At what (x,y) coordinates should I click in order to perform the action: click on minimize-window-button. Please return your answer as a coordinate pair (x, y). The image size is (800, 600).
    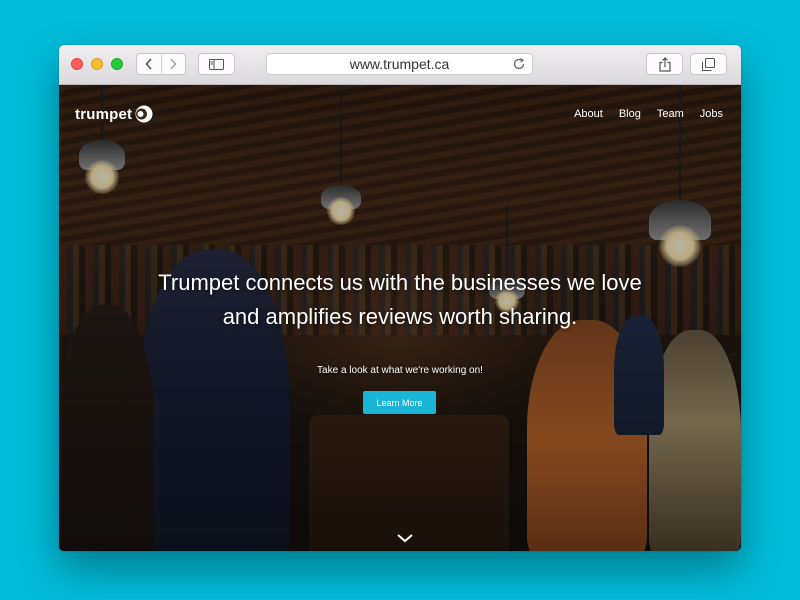
    Looking at the image, I should click on (97, 64).